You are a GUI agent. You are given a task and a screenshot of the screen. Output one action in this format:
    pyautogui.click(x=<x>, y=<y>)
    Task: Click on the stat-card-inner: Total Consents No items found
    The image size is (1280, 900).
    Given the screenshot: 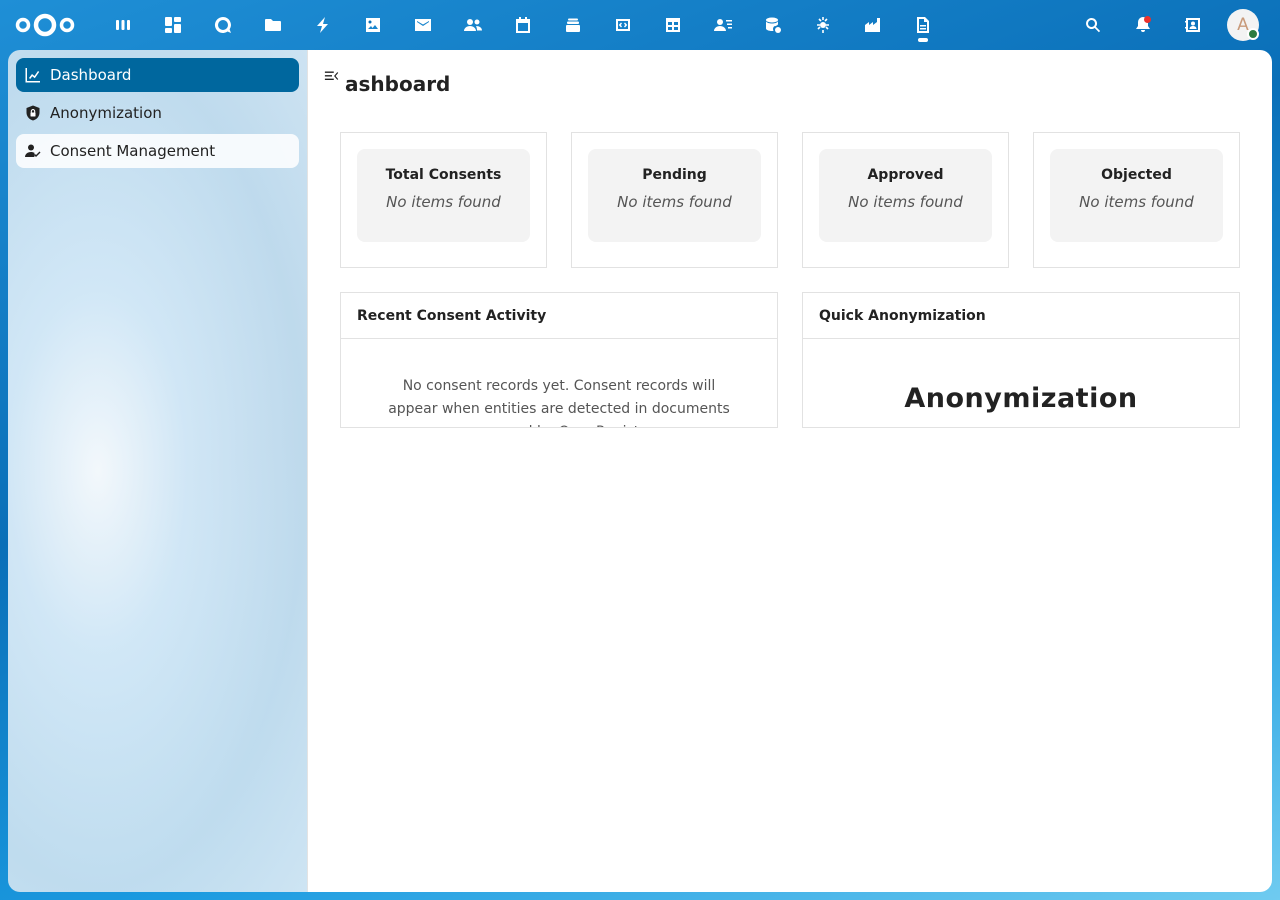 What is the action you would take?
    pyautogui.click(x=443, y=195)
    